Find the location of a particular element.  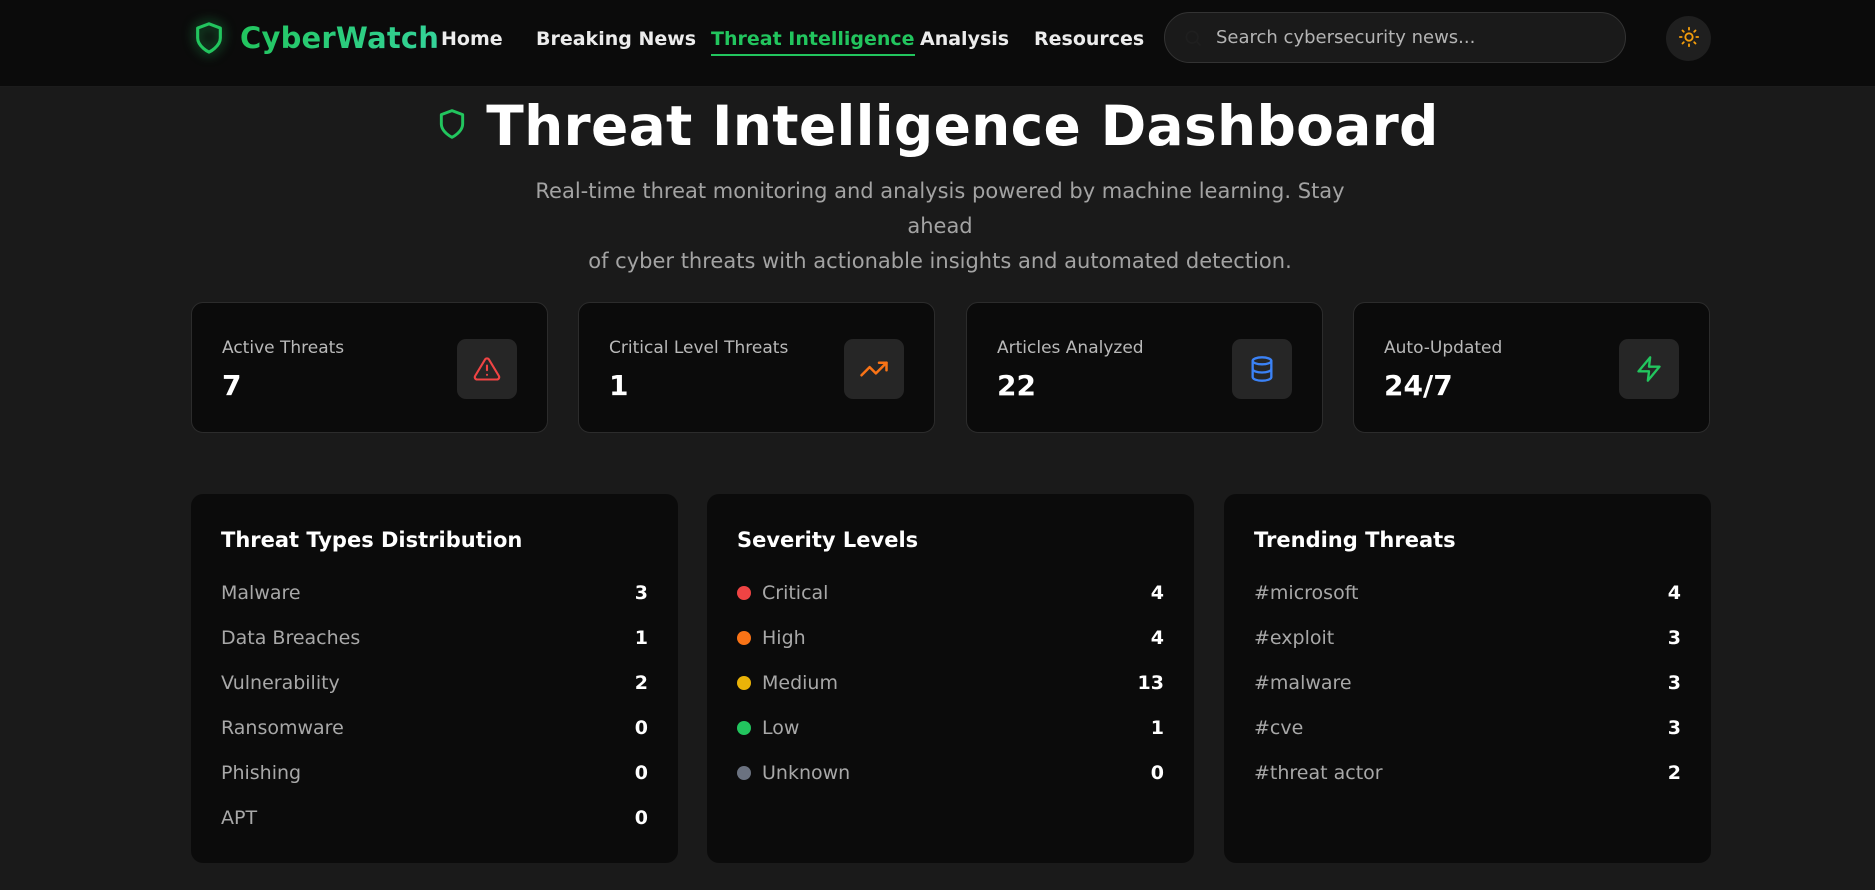

page-title: Threat Intelligence Dashboard is located at coordinates (962, 126).